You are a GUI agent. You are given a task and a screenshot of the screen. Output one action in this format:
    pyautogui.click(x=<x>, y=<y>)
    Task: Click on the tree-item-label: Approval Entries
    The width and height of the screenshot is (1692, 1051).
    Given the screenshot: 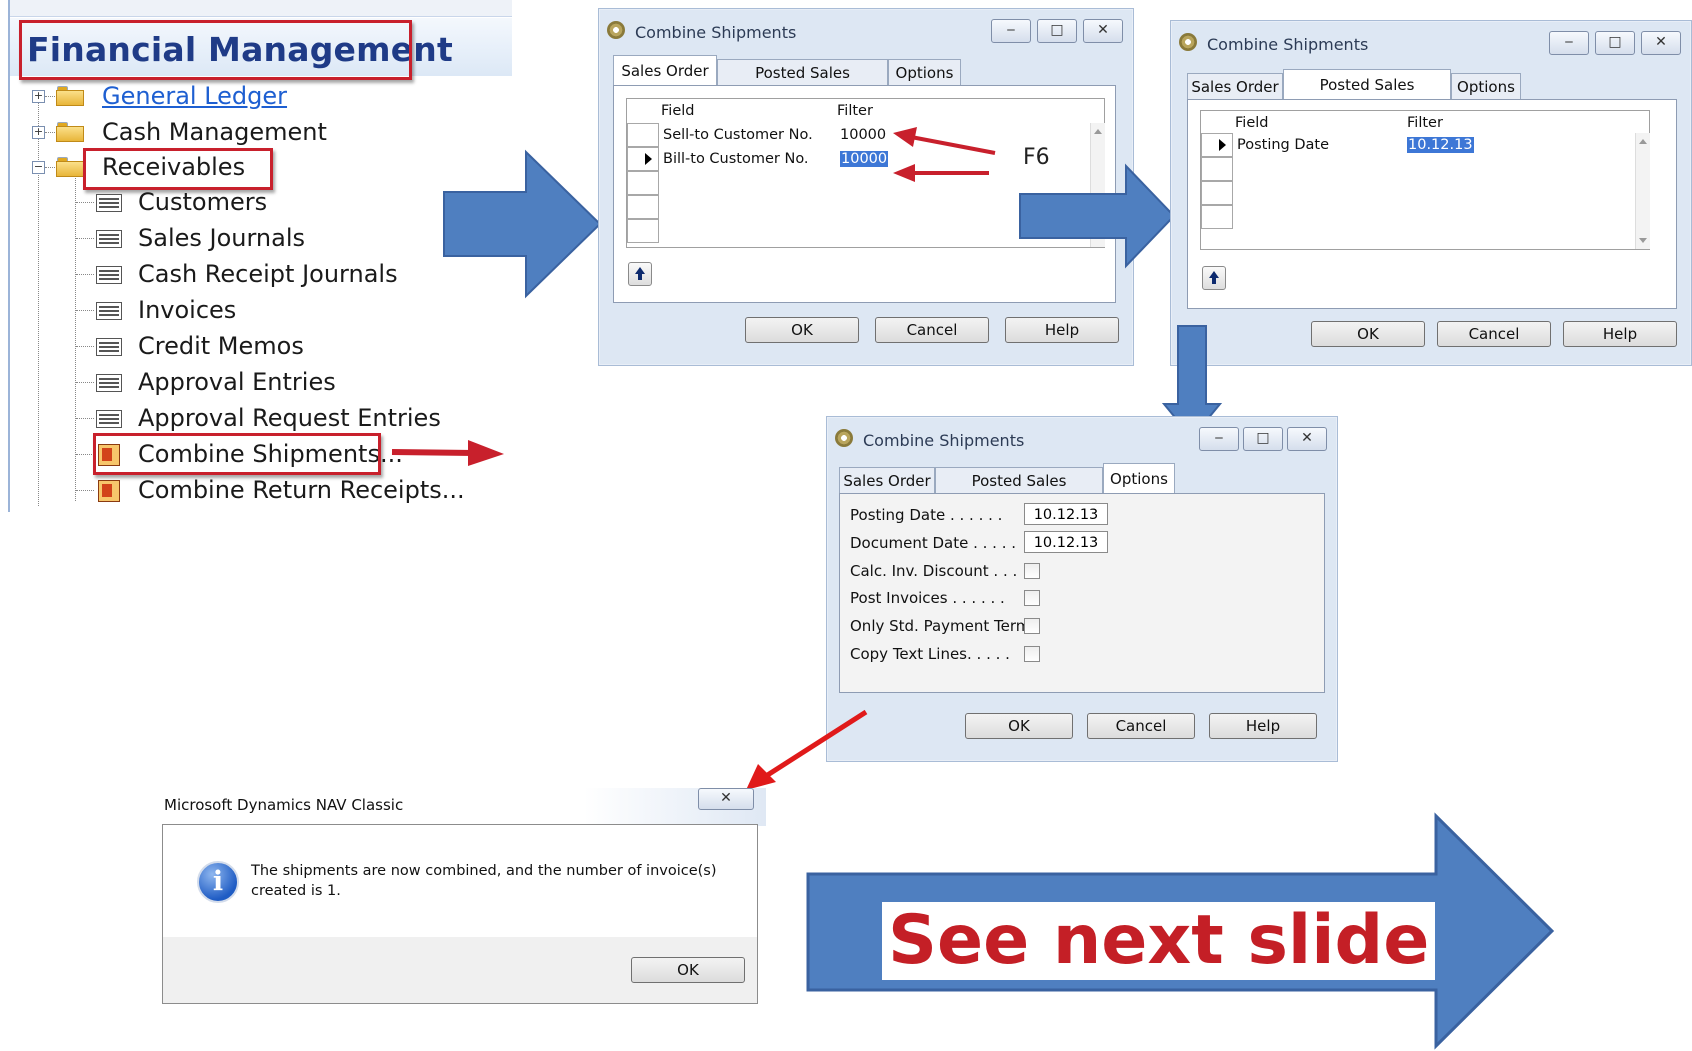 What is the action you would take?
    pyautogui.click(x=237, y=382)
    